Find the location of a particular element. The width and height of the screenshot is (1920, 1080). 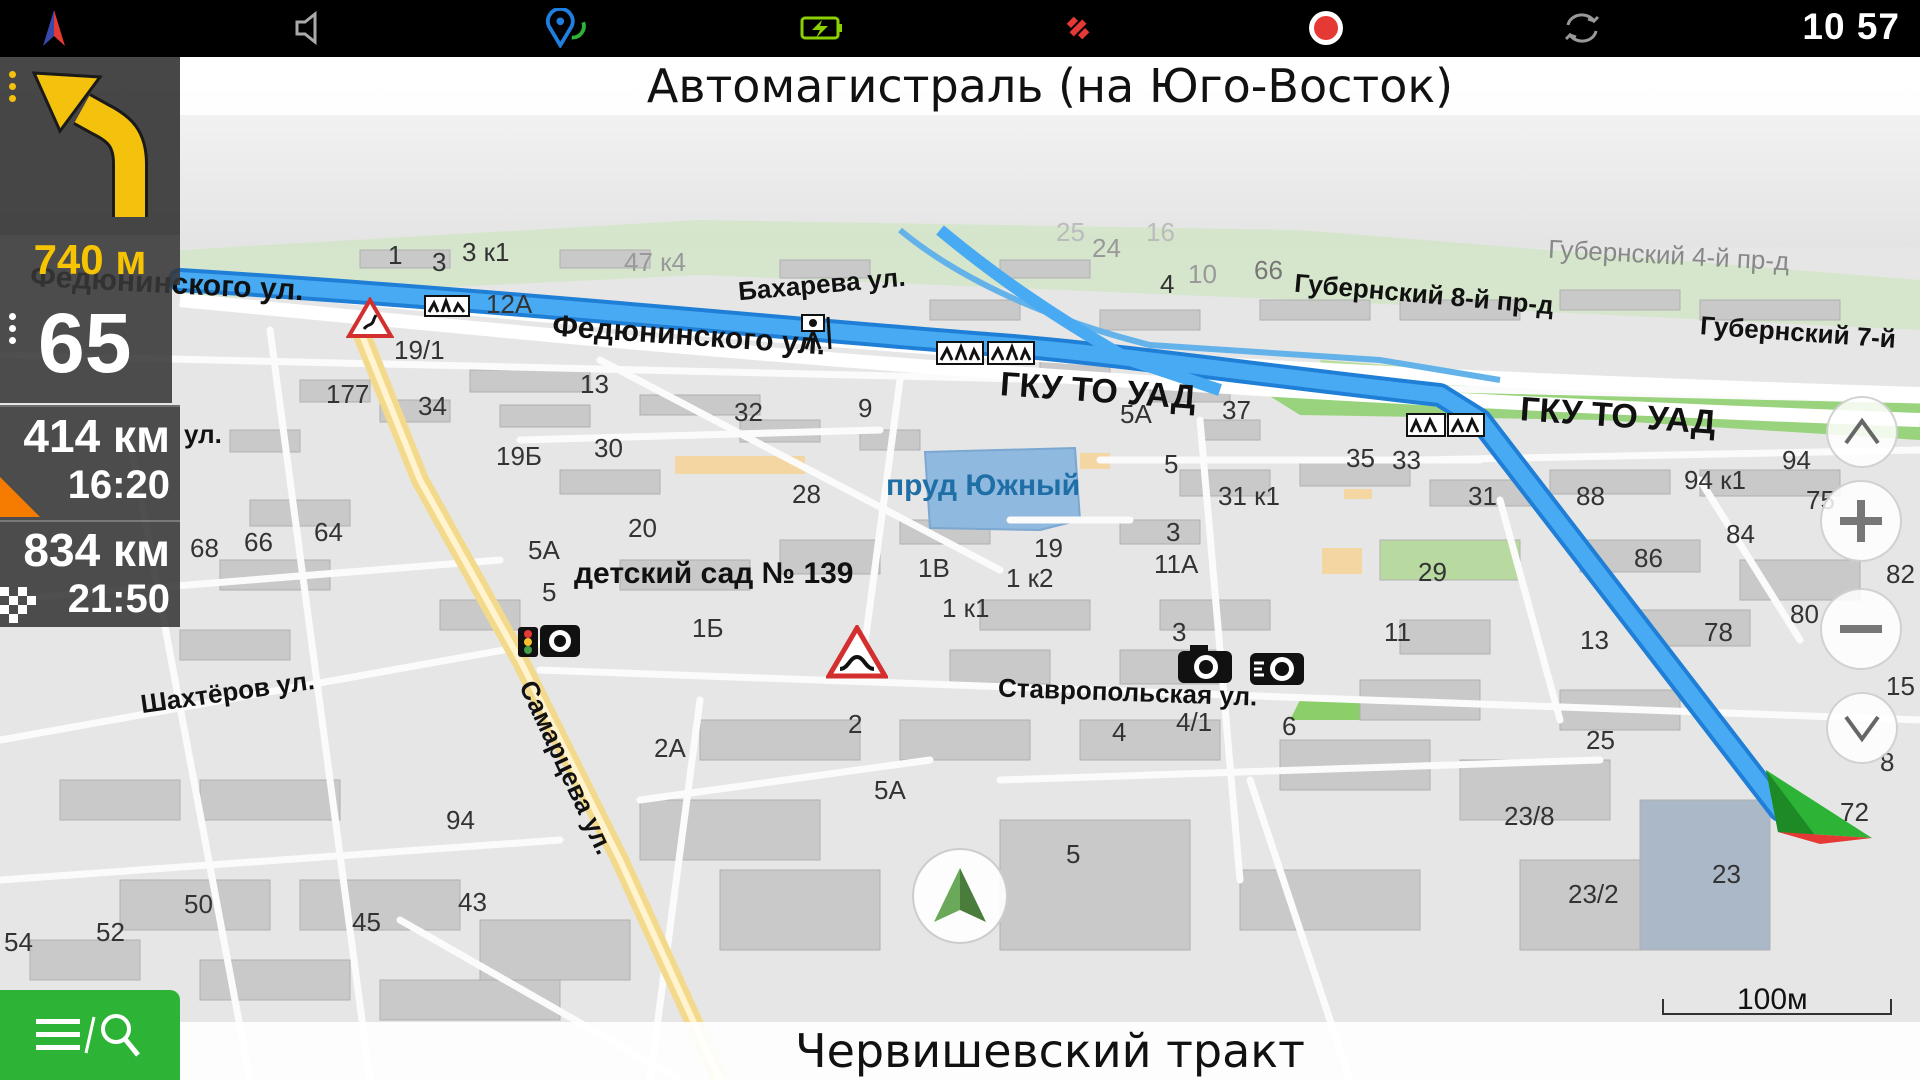

zoom-in-button is located at coordinates (1861, 521).